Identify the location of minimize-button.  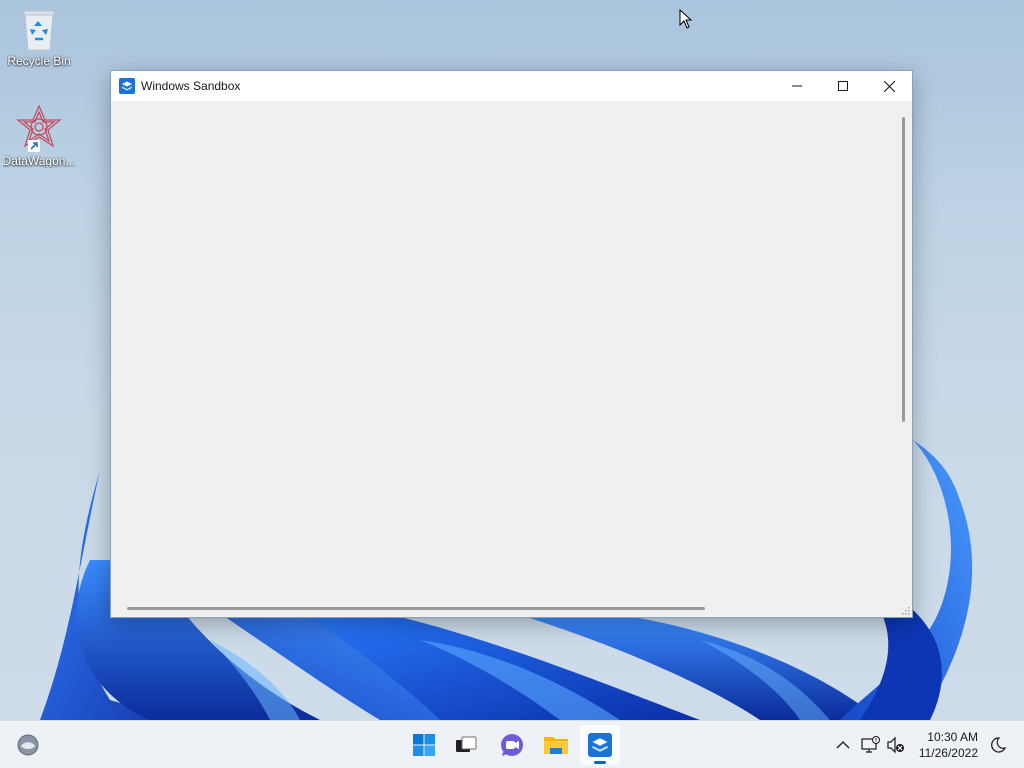
(797, 86).